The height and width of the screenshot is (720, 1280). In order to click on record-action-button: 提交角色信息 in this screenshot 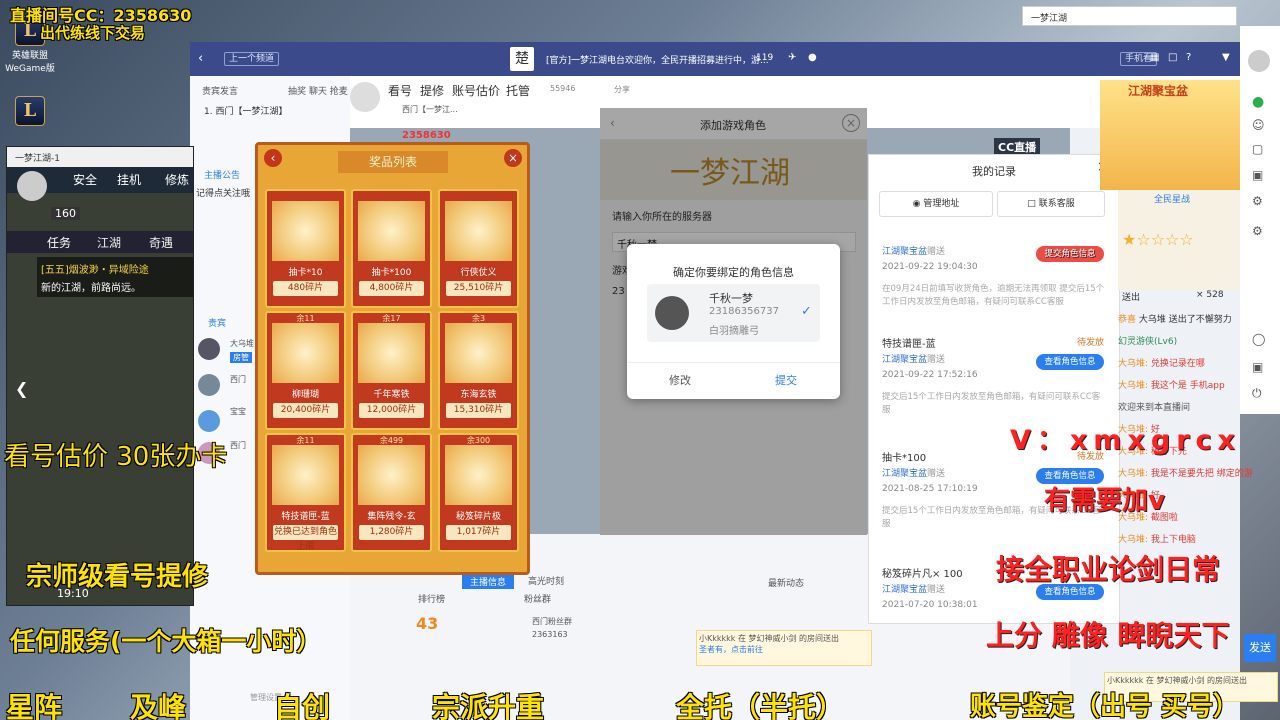, I will do `click(1070, 254)`.